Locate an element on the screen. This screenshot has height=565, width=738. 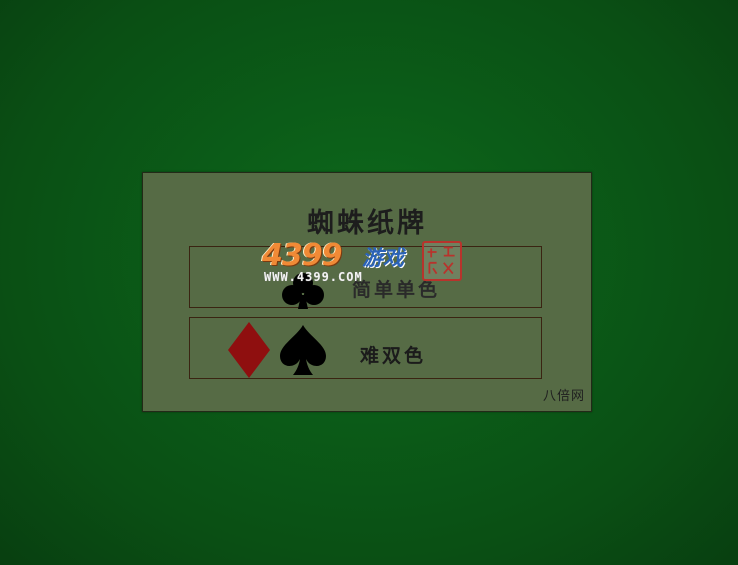
footer-credit: 八倍网 is located at coordinates (563, 396).